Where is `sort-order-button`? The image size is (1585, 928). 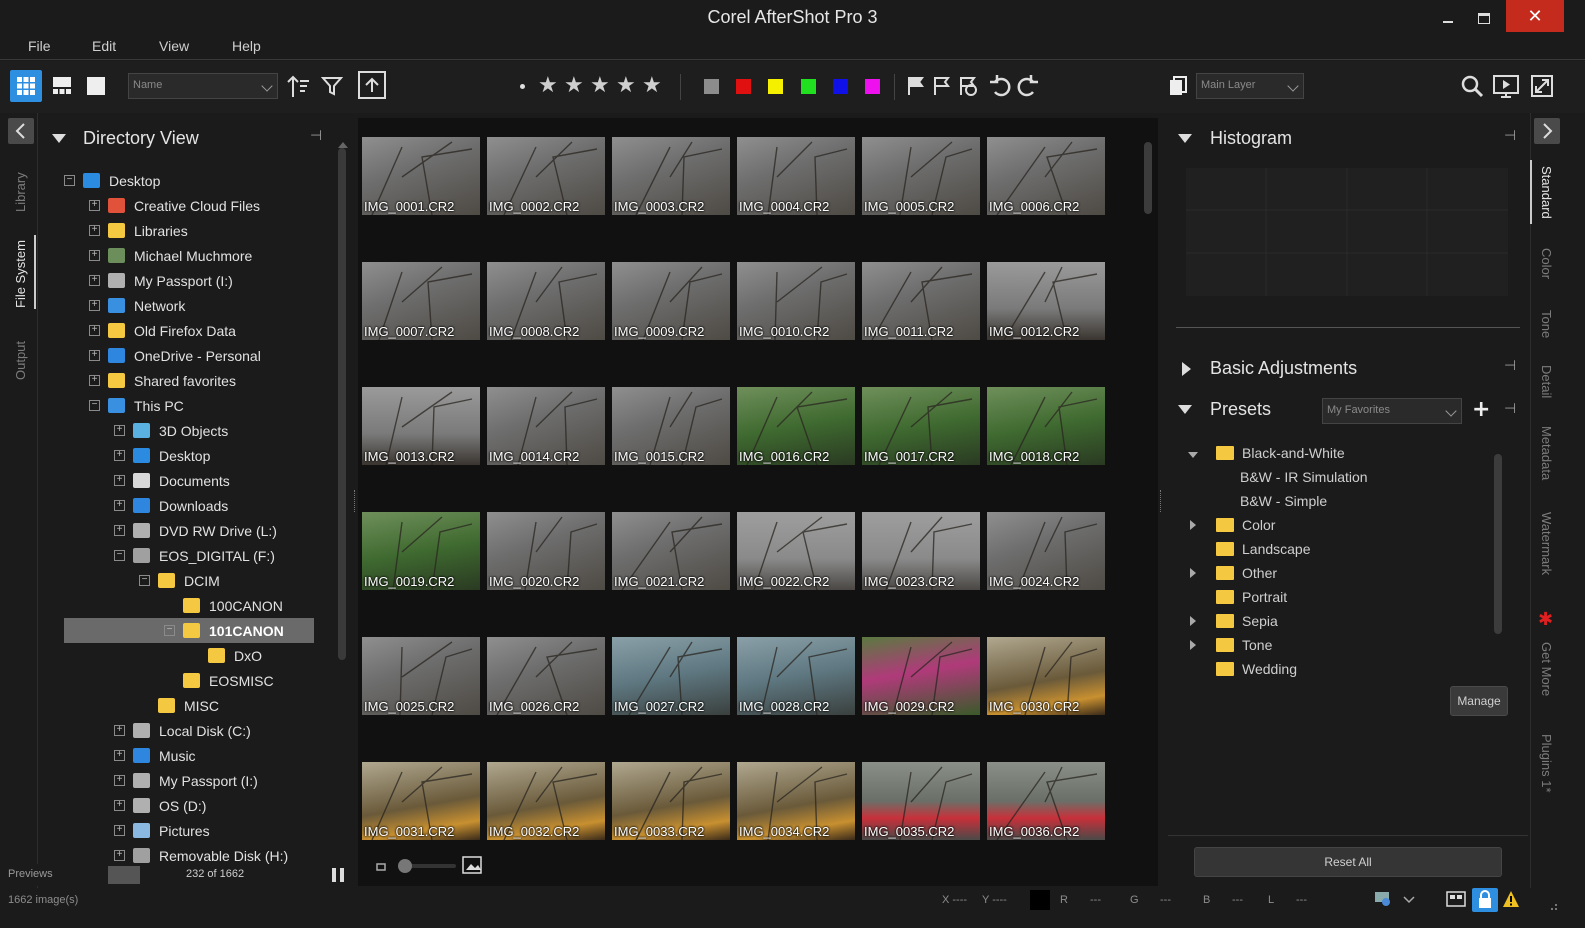 sort-order-button is located at coordinates (298, 86).